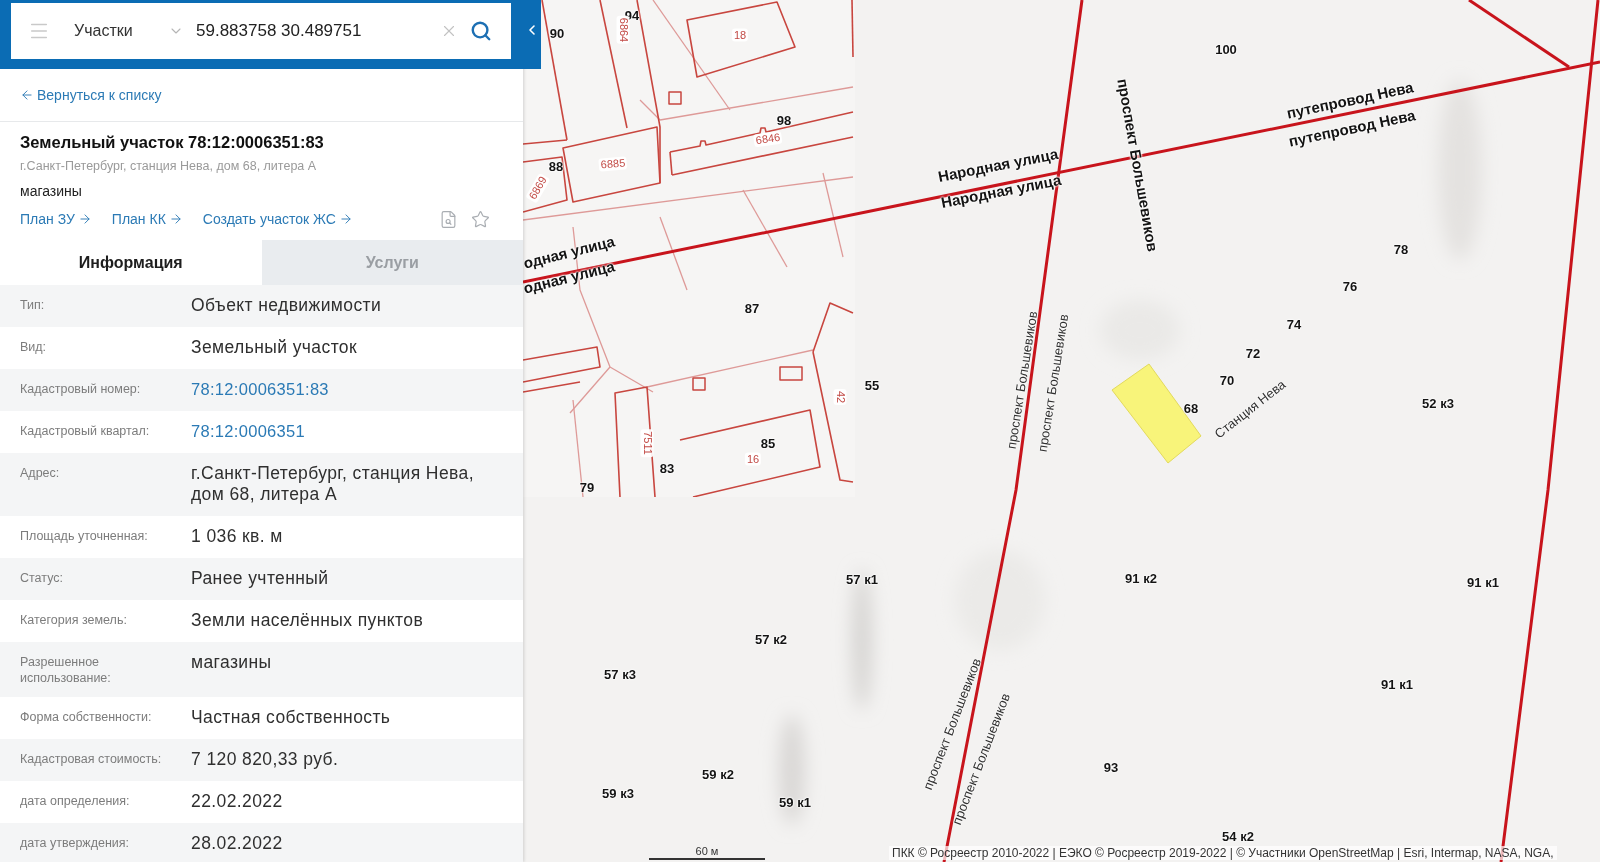 This screenshot has height=862, width=1600. What do you see at coordinates (277, 219) in the screenshot?
I see `action-link: Создать участок ЖС` at bounding box center [277, 219].